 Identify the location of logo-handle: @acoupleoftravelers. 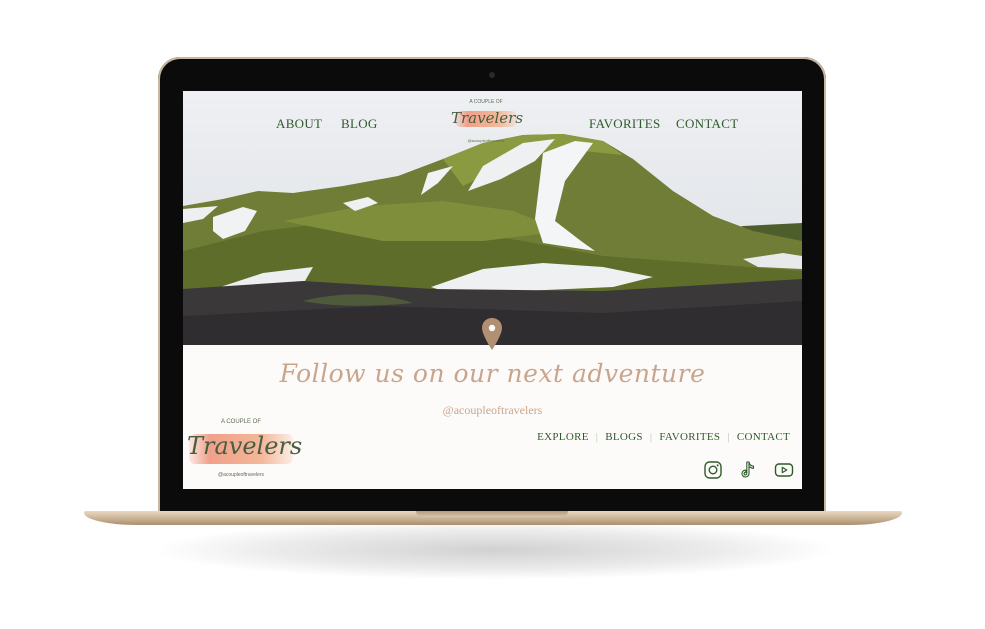
(486, 140).